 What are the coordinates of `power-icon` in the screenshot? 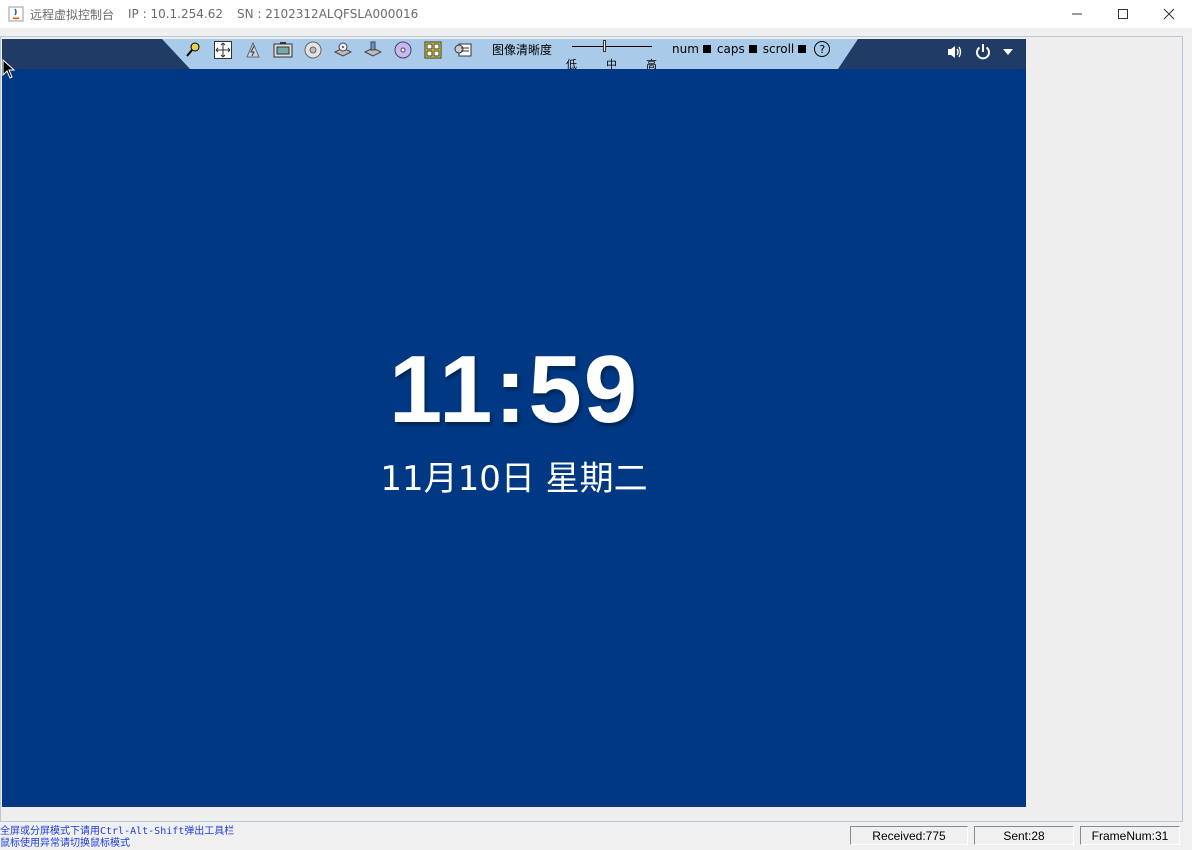 It's located at (983, 52).